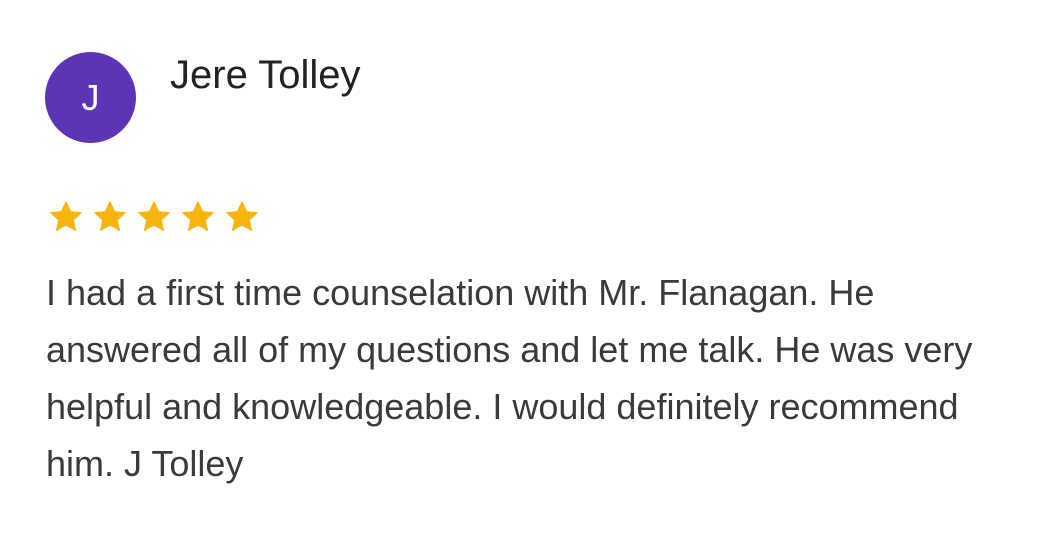  I want to click on avatar: J, so click(90, 97).